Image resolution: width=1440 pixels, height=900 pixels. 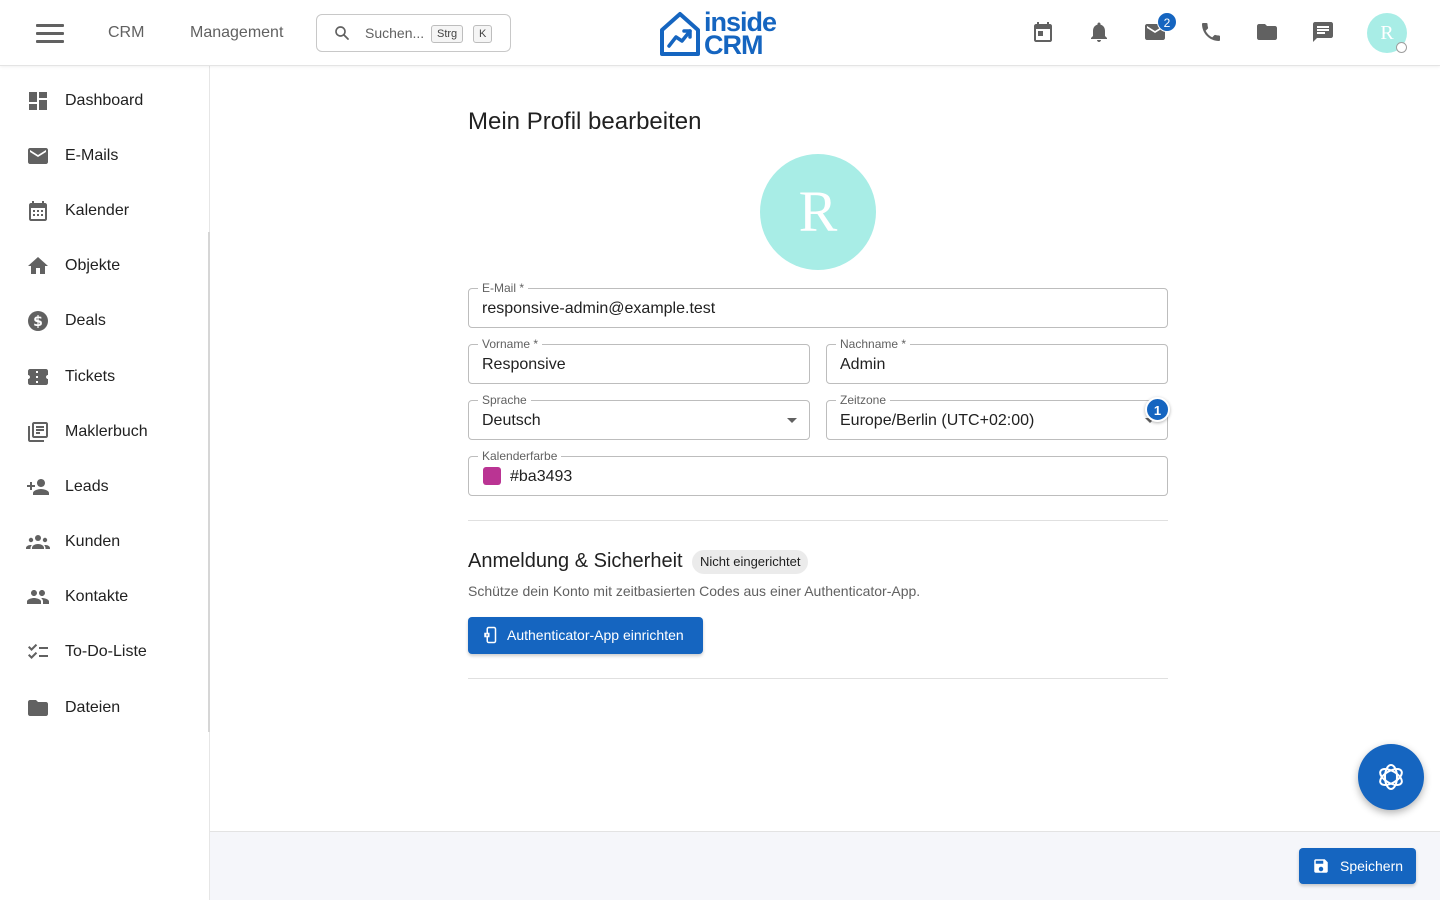 I want to click on shortcut-key-strg: Strg, so click(x=447, y=34).